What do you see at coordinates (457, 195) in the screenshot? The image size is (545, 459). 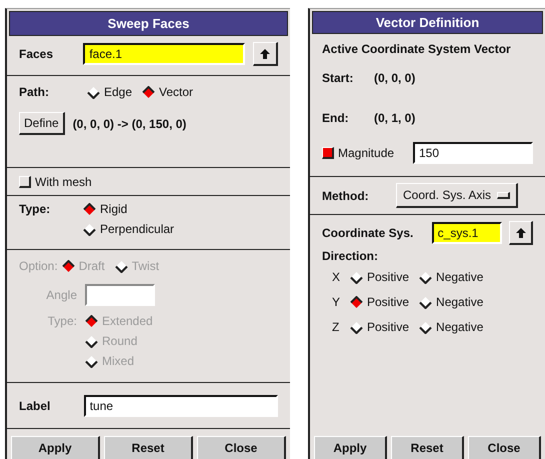 I see `method-dropdown: Coord. Sys. Axis` at bounding box center [457, 195].